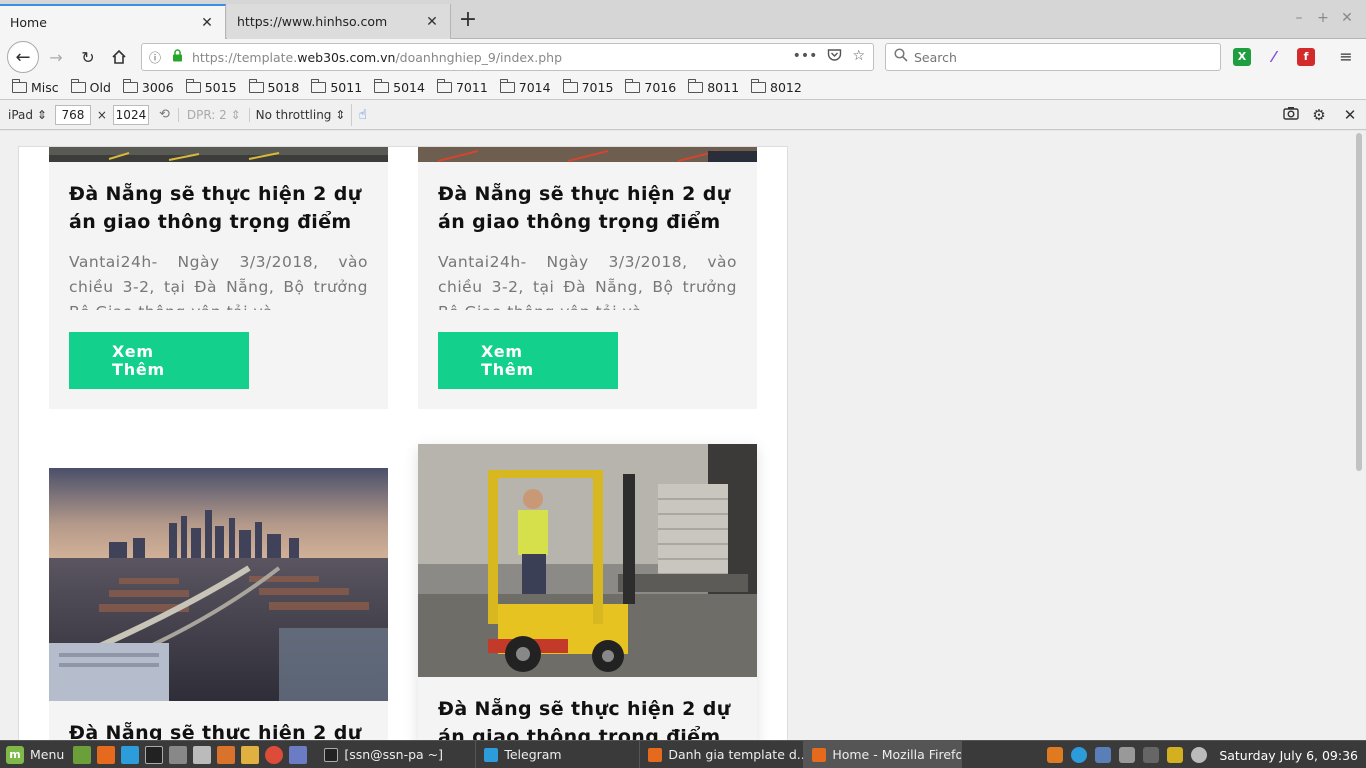  What do you see at coordinates (274, 754) in the screenshot?
I see `chrome-launcher-icon` at bounding box center [274, 754].